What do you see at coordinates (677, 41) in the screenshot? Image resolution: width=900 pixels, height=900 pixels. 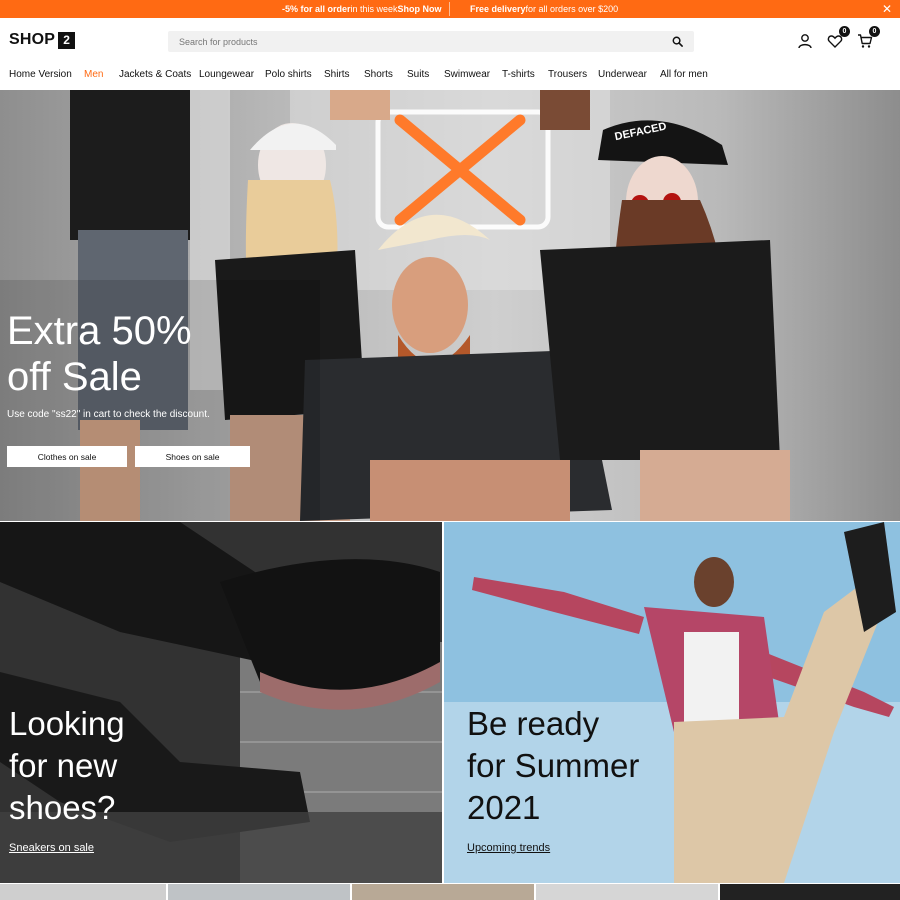 I see `search-icon` at bounding box center [677, 41].